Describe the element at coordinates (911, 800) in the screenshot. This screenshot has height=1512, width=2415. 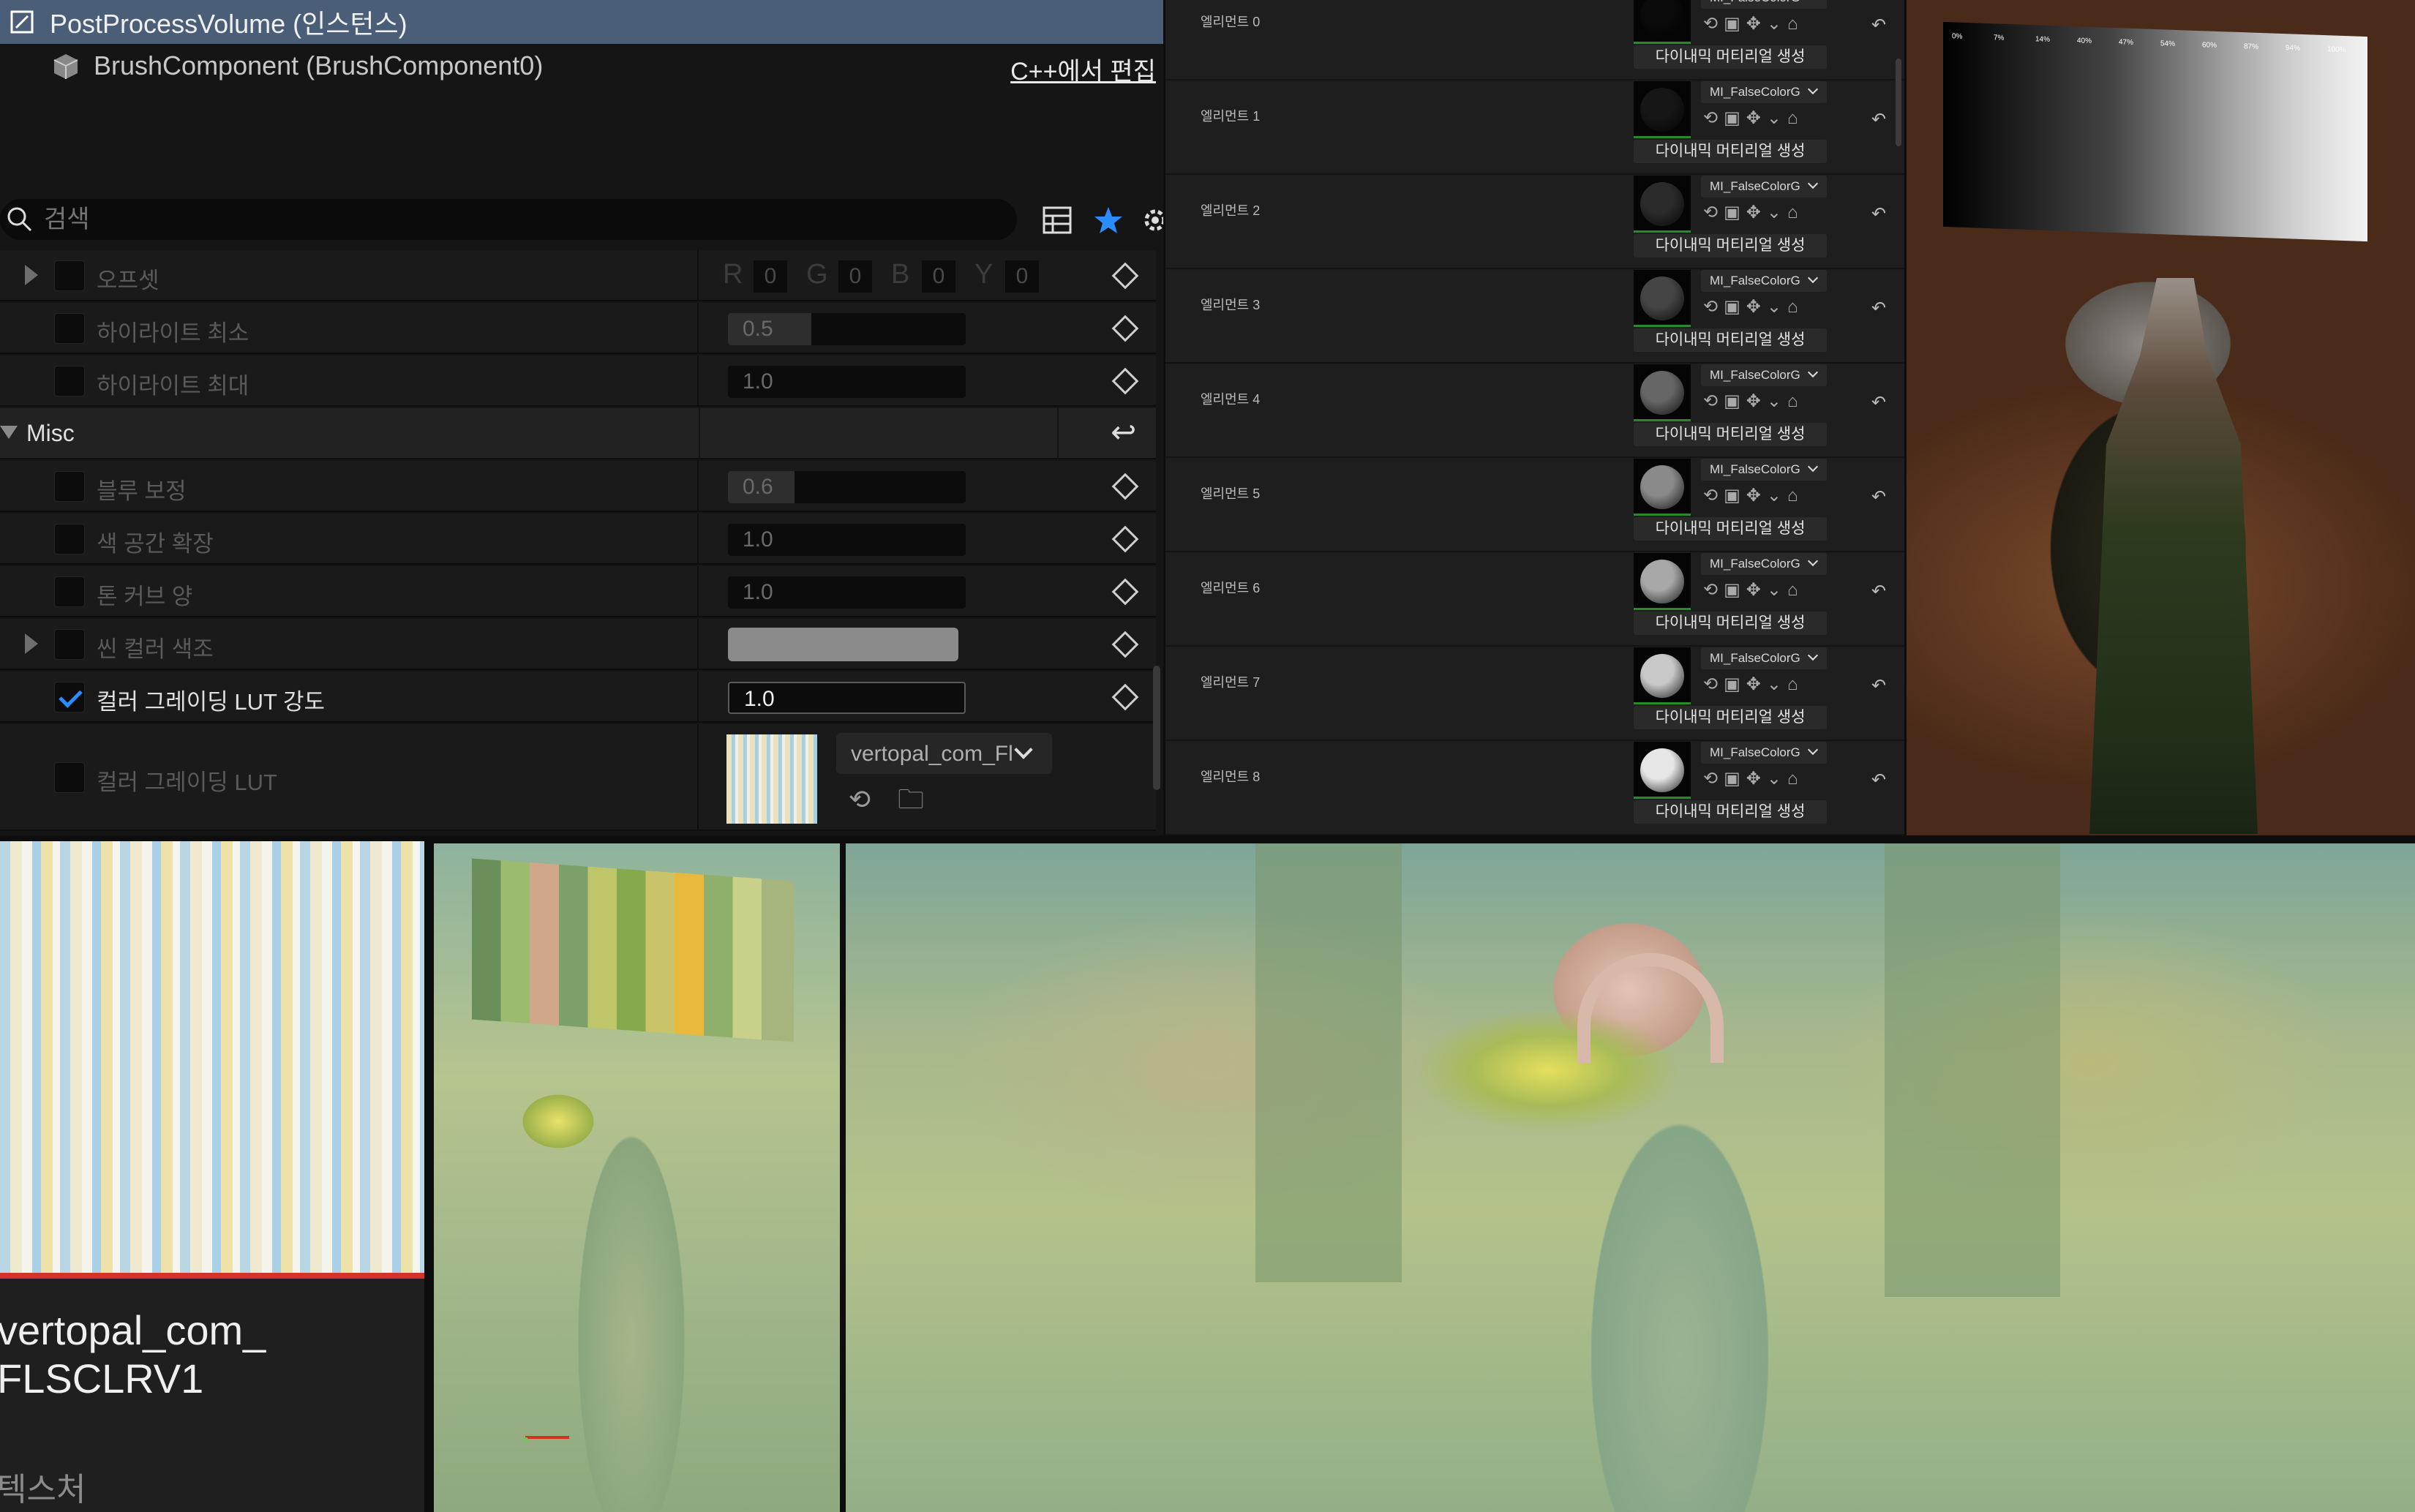
I see `browse-asset-icon: 🗀` at that location.